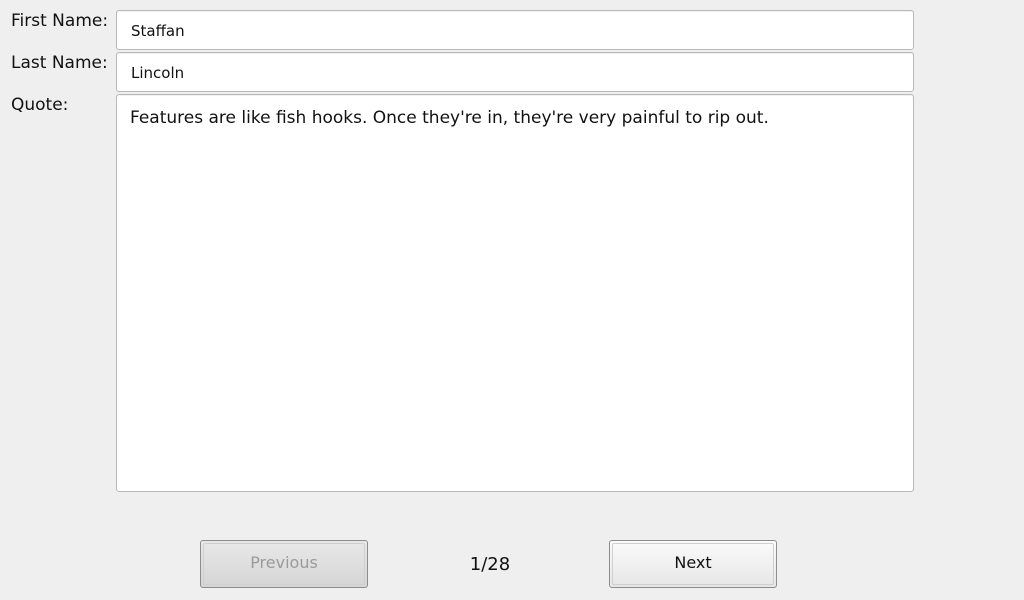 This screenshot has width=1024, height=600. Describe the element at coordinates (490, 564) in the screenshot. I see `page-indicator: 1/28` at that location.